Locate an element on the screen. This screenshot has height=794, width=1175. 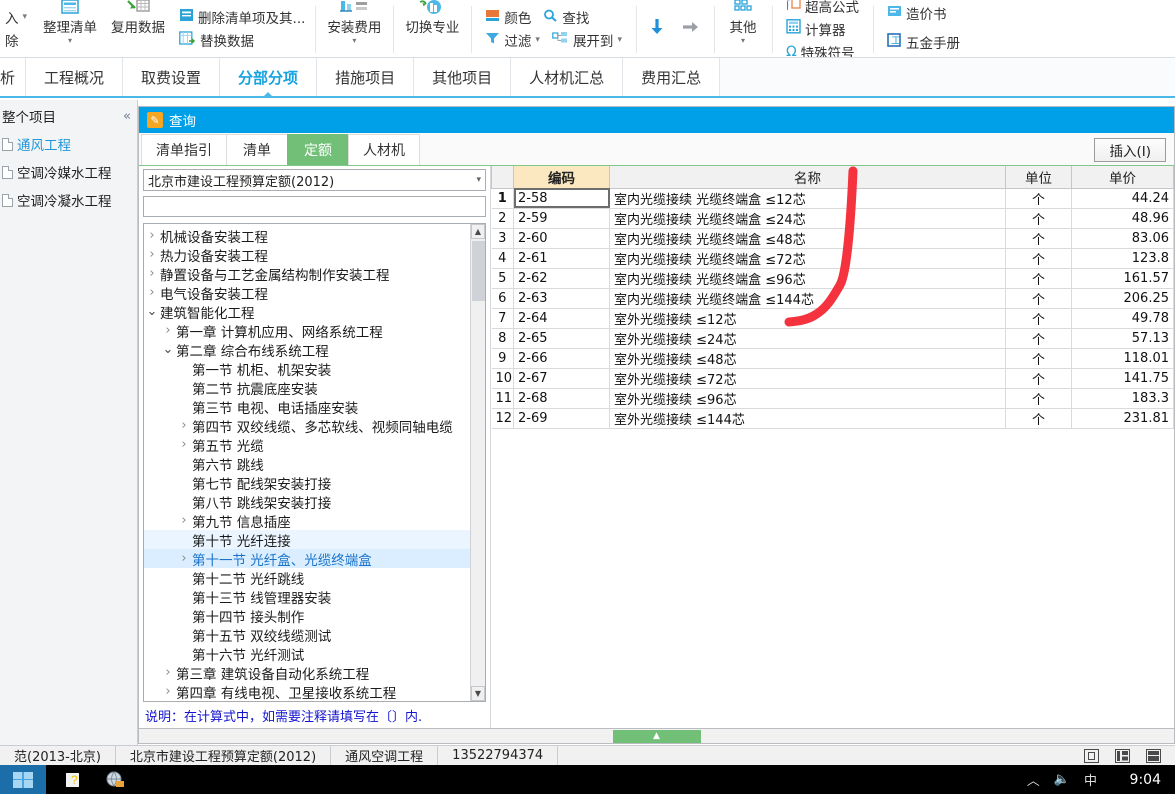
chevron-down-icon: ⌄ is located at coordinates (152, 311).